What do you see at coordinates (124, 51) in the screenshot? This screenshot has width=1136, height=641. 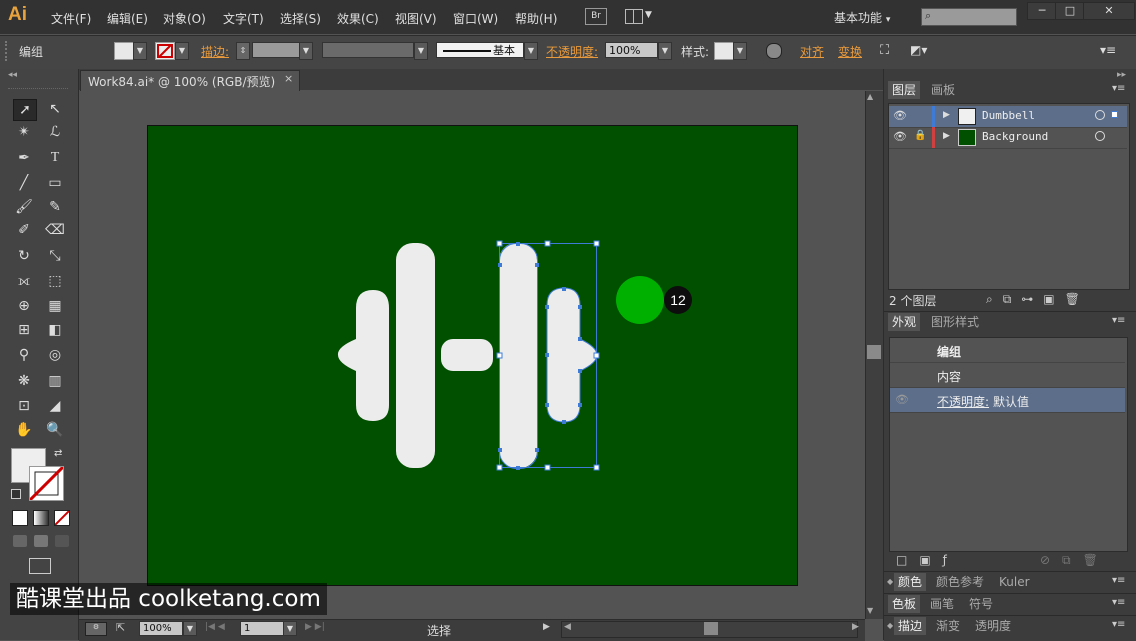 I see `fill-swatch` at bounding box center [124, 51].